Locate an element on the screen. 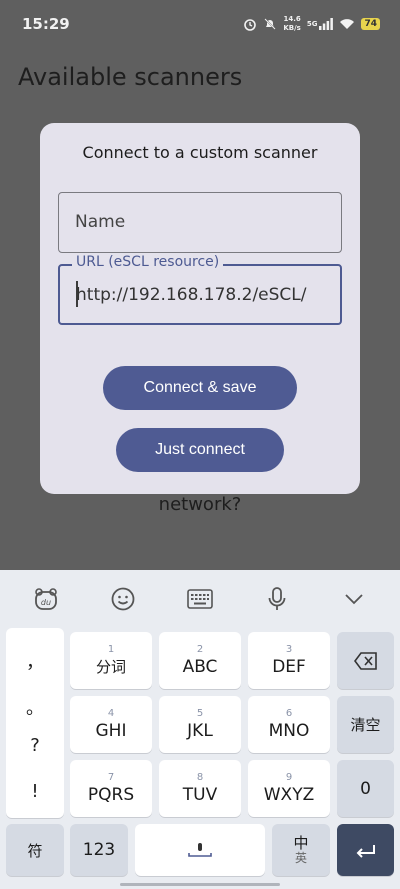  key-7-pqrs: 7 PQRS is located at coordinates (111, 788).